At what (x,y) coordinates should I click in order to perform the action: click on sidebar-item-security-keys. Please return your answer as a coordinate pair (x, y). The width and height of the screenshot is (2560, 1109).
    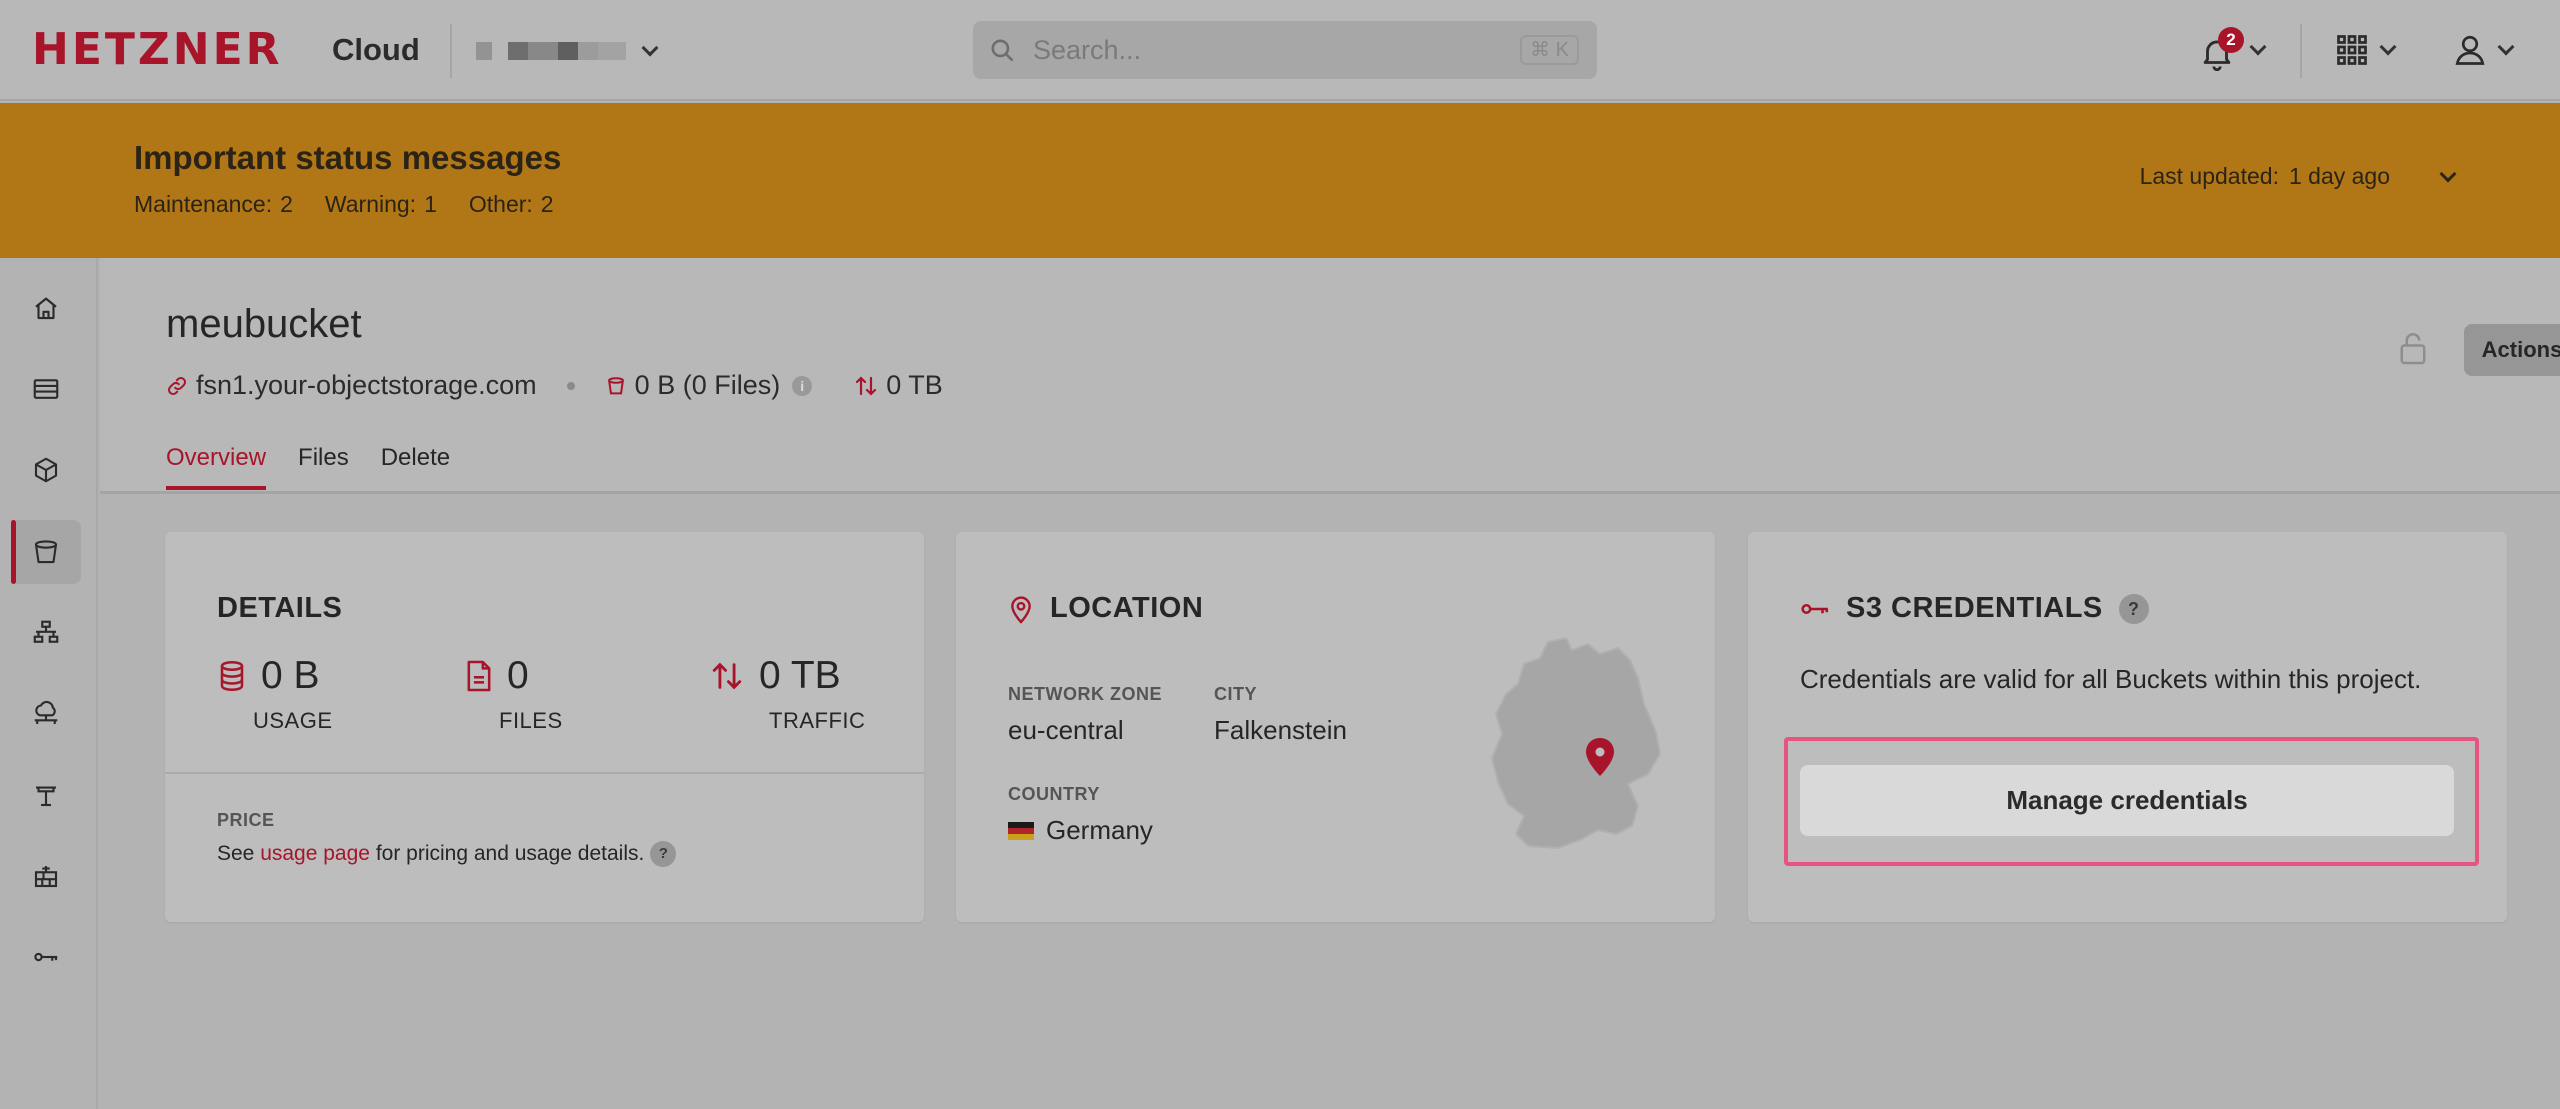
    Looking at the image, I should click on (46, 957).